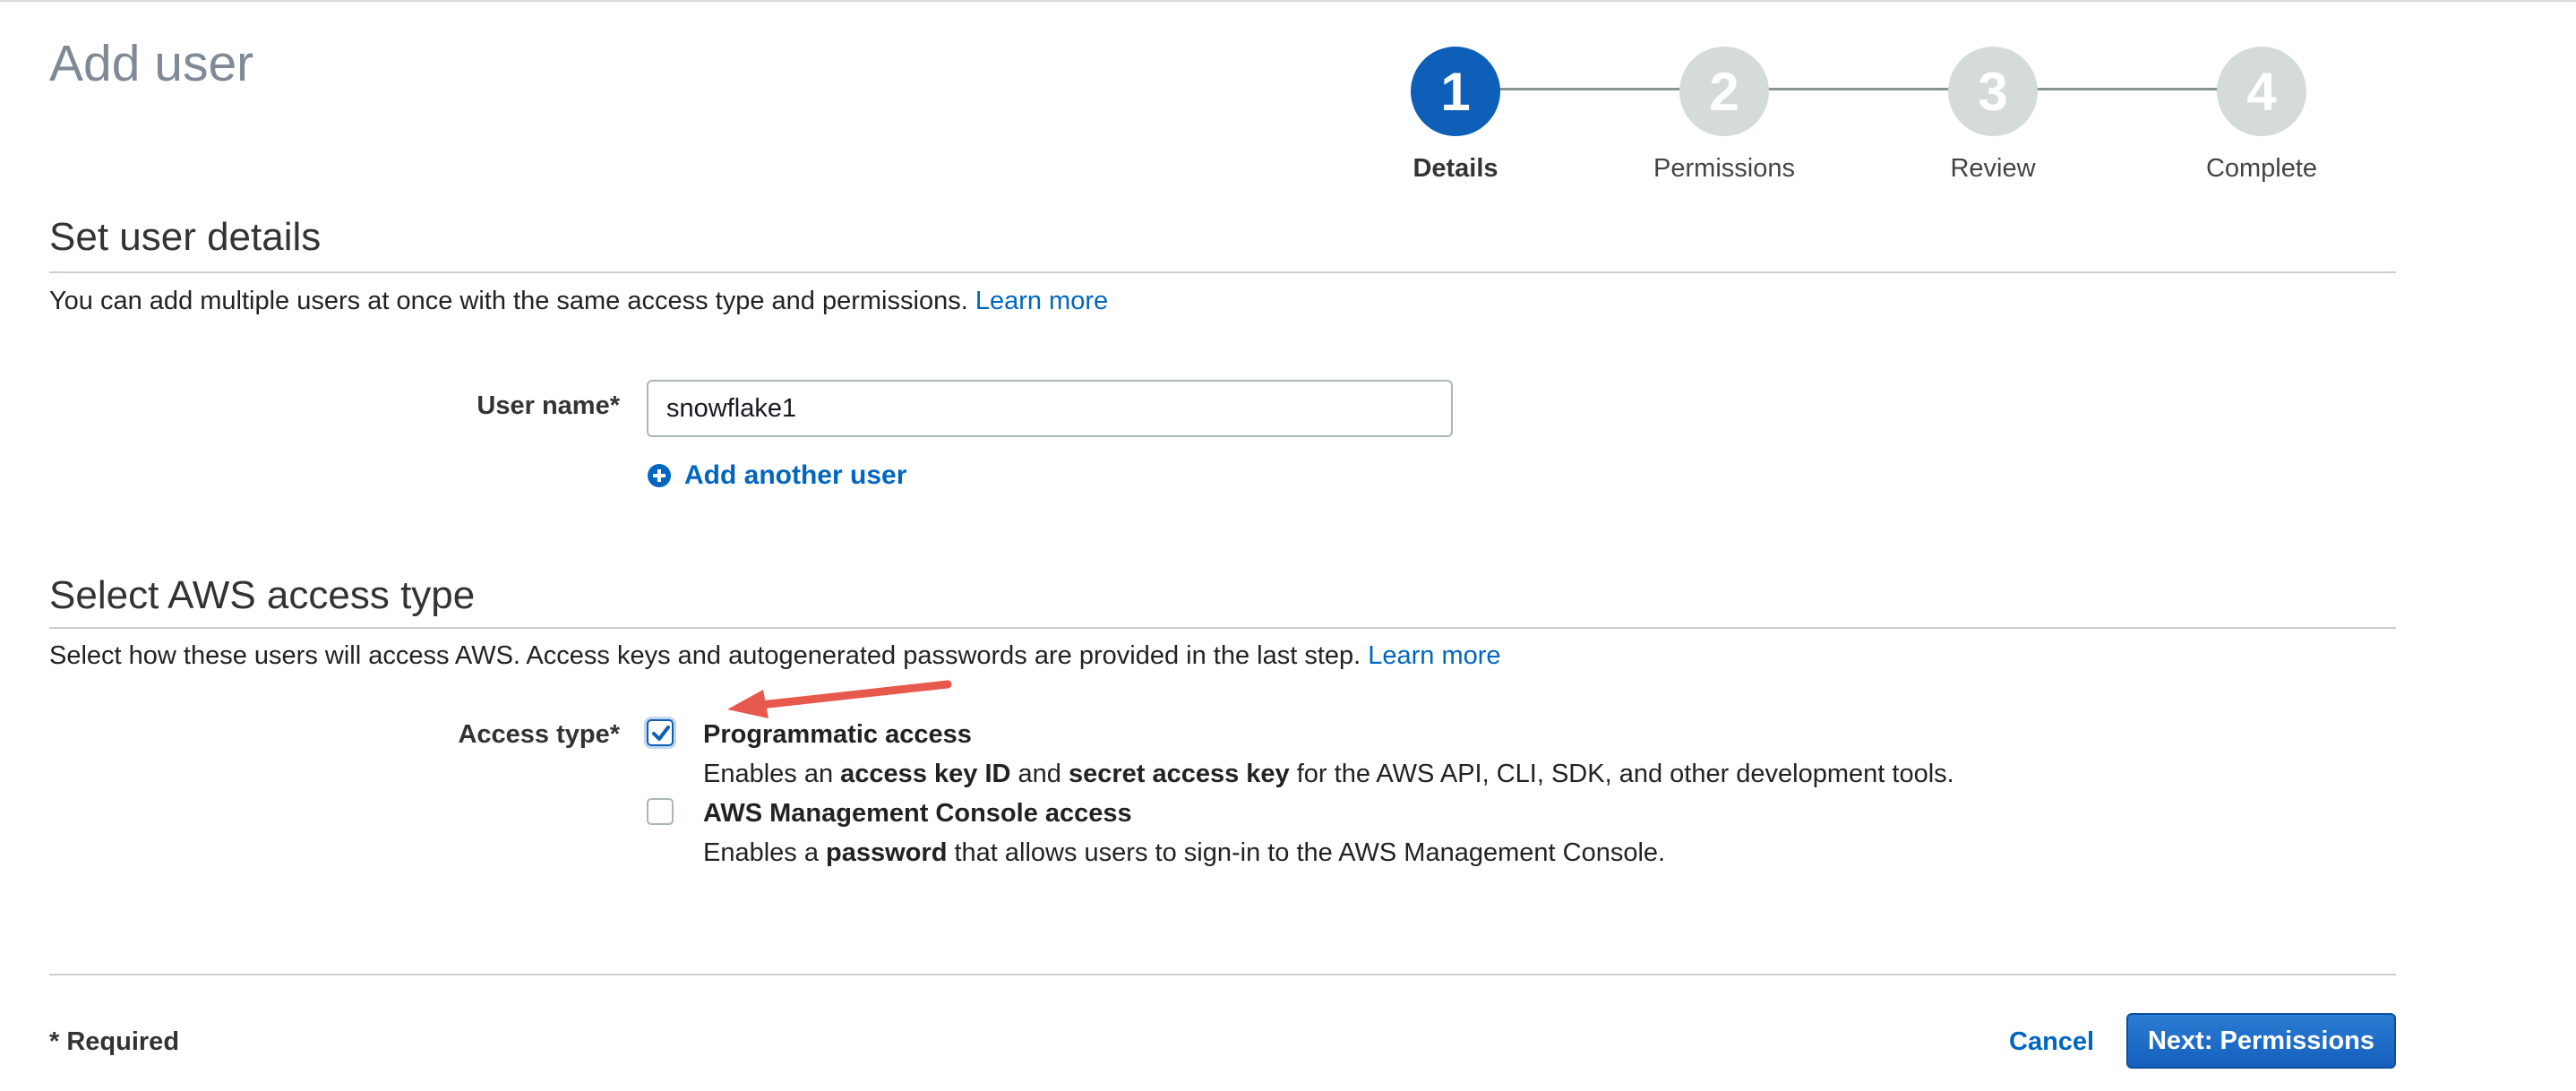 Image resolution: width=2576 pixels, height=1091 pixels. What do you see at coordinates (839, 699) in the screenshot?
I see `annotation-arrow` at bounding box center [839, 699].